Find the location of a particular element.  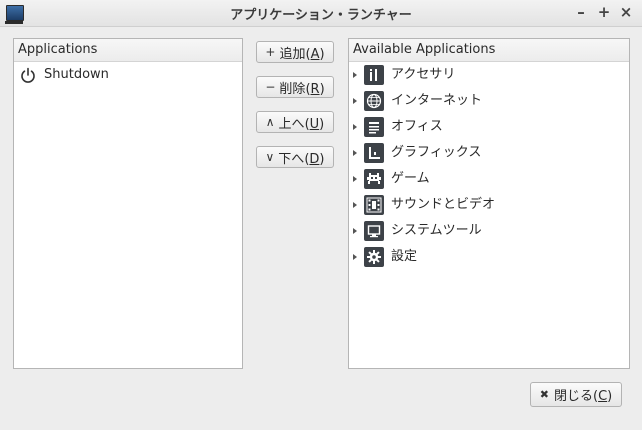

available-applications-header: Available Applications is located at coordinates (489, 50).